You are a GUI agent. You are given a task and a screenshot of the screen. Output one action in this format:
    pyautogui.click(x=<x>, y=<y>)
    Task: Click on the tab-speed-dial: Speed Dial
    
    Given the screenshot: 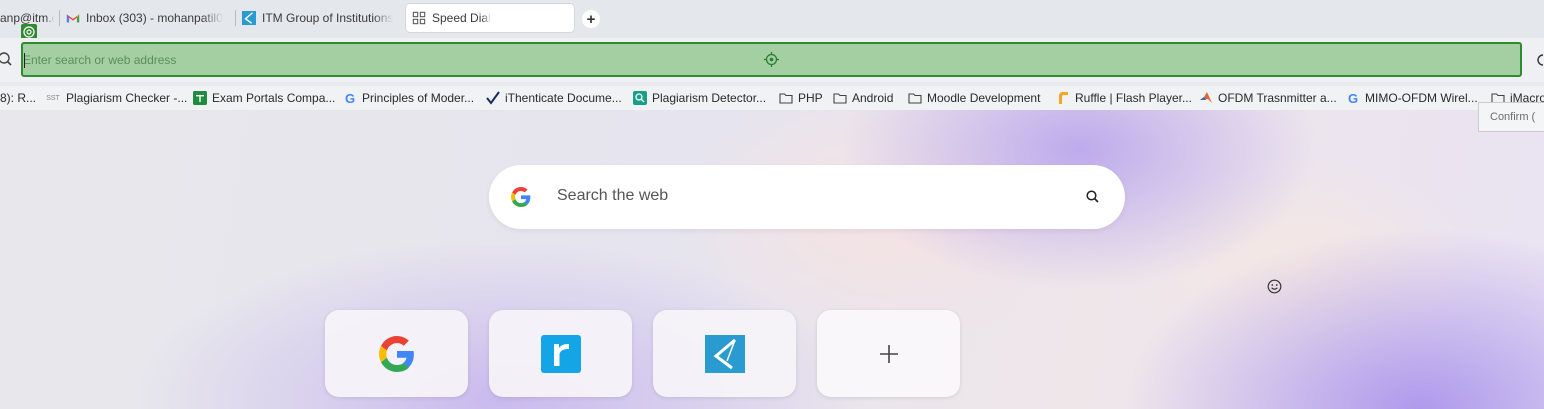 What is the action you would take?
    pyautogui.click(x=490, y=18)
    